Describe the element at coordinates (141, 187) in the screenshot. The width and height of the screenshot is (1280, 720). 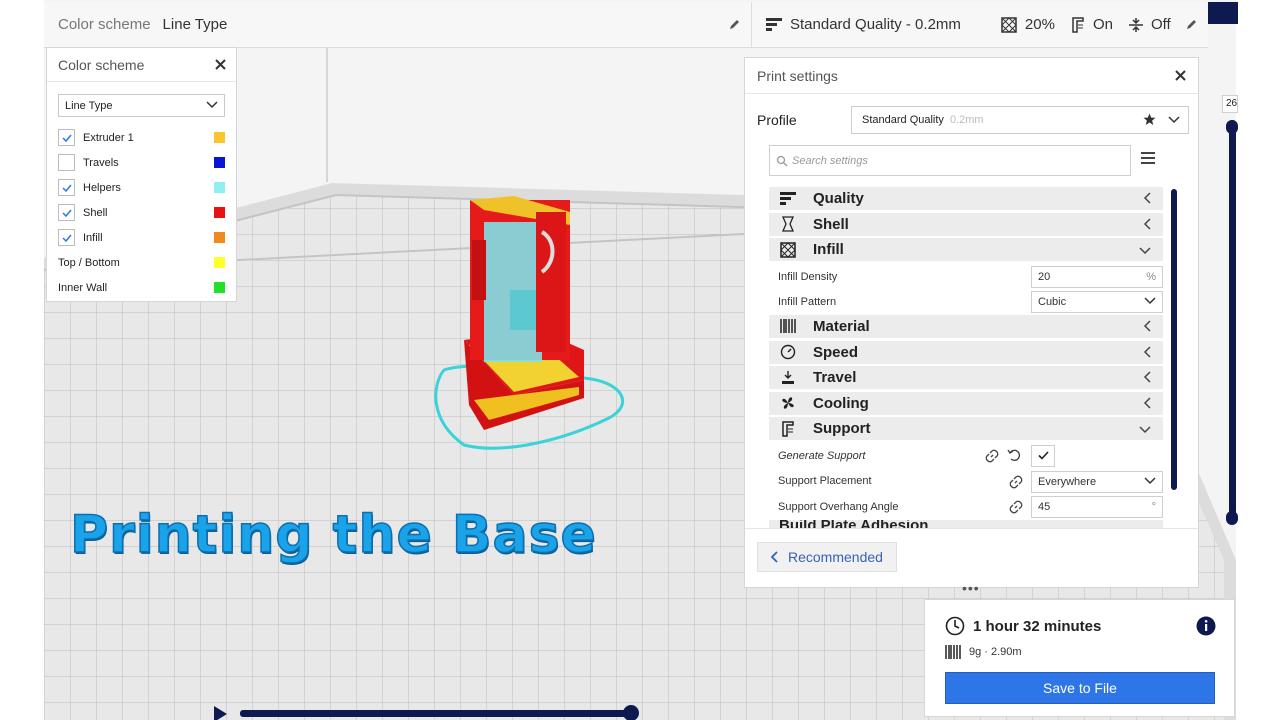
I see `legend-item-helpers: Helpers` at that location.